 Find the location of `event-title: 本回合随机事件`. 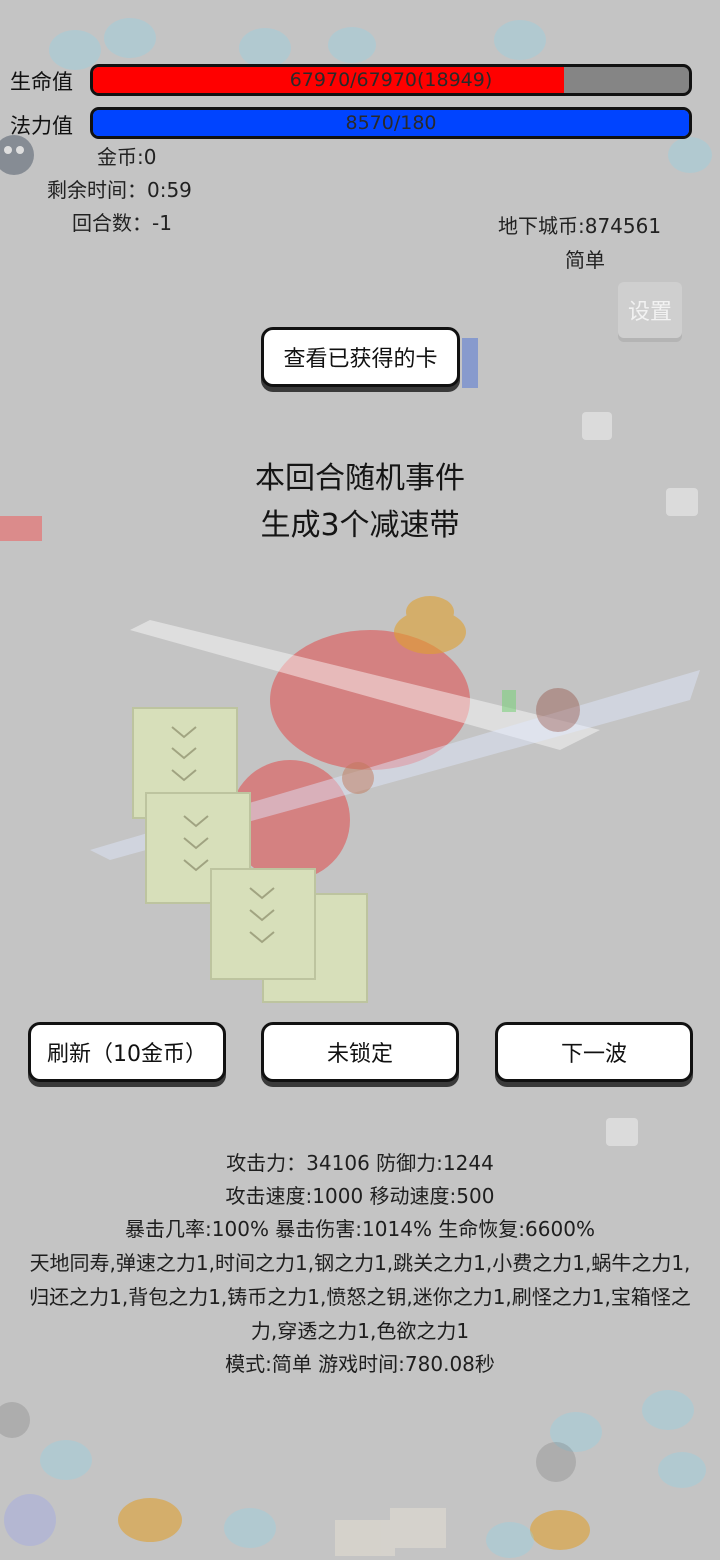

event-title: 本回合随机事件 is located at coordinates (360, 478).